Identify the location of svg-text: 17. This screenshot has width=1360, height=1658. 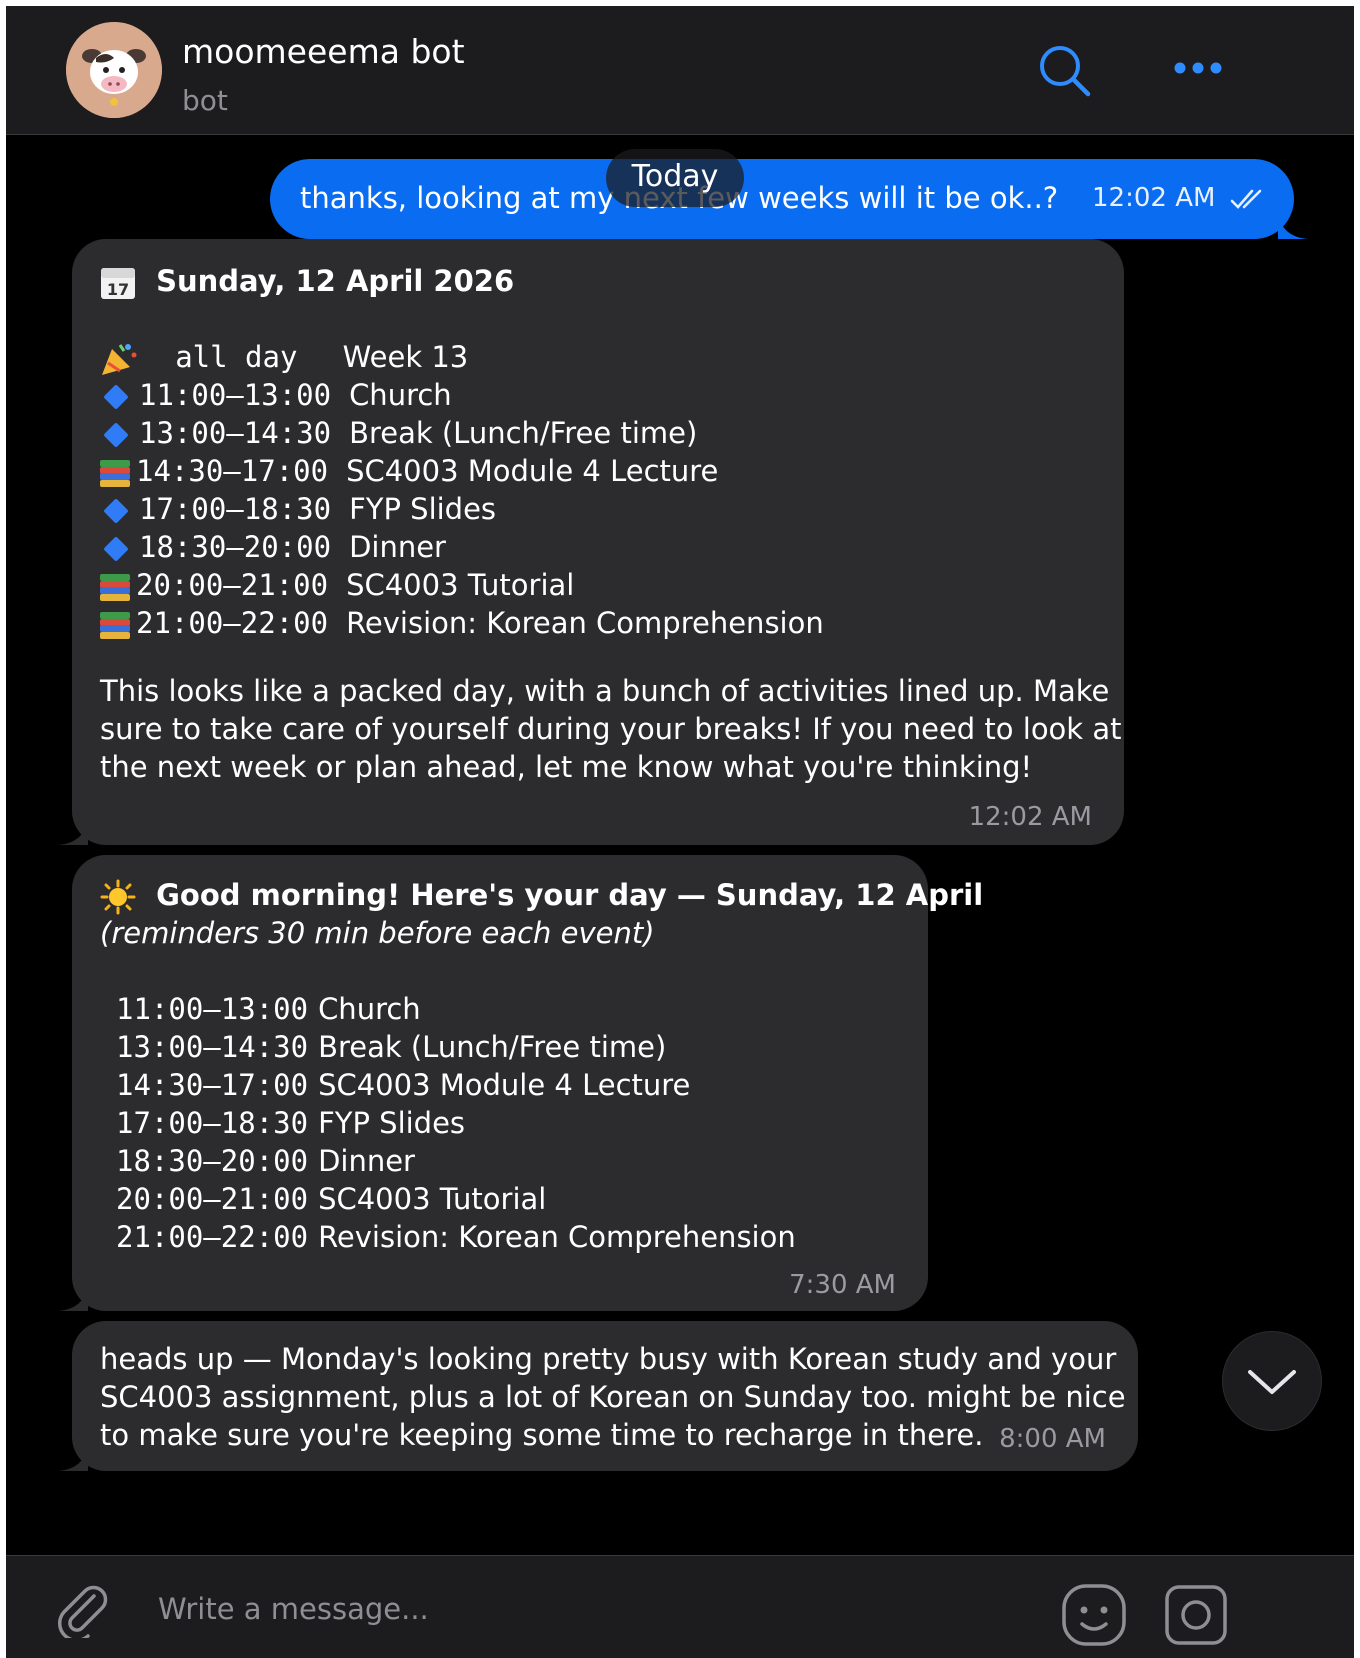
(118, 289).